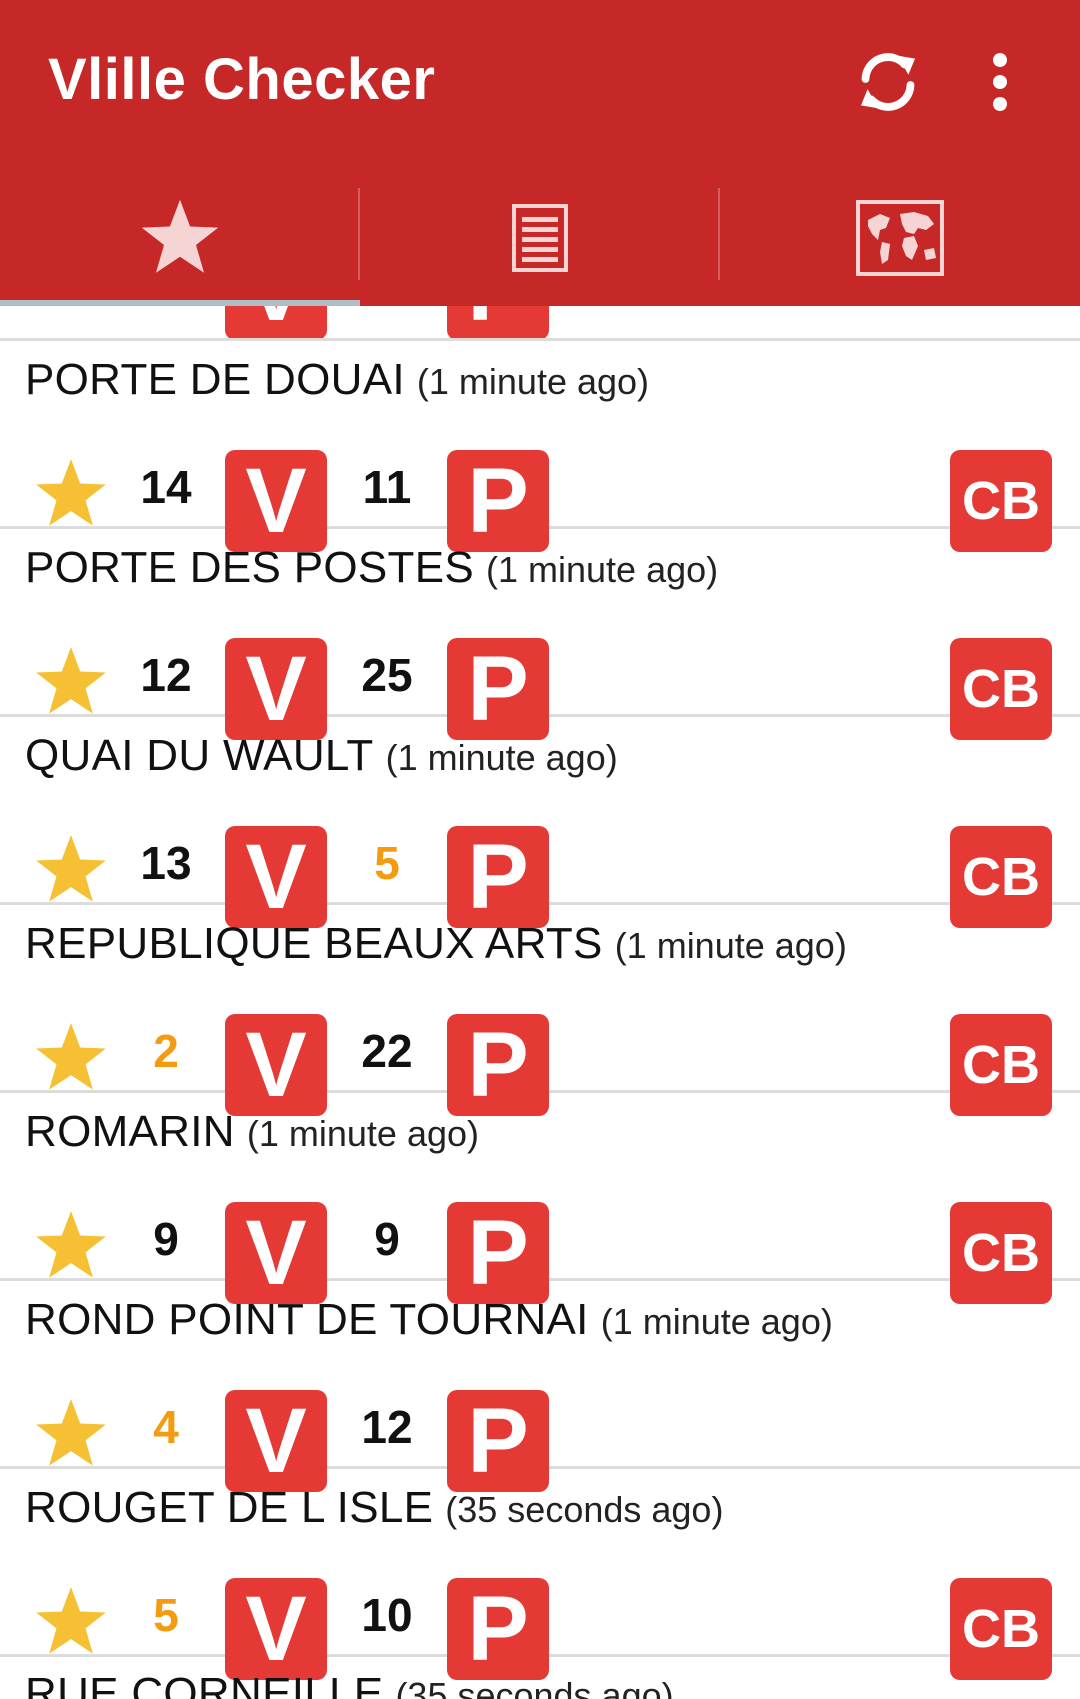  What do you see at coordinates (166, 1615) in the screenshot?
I see `available-bikes-count: 5` at bounding box center [166, 1615].